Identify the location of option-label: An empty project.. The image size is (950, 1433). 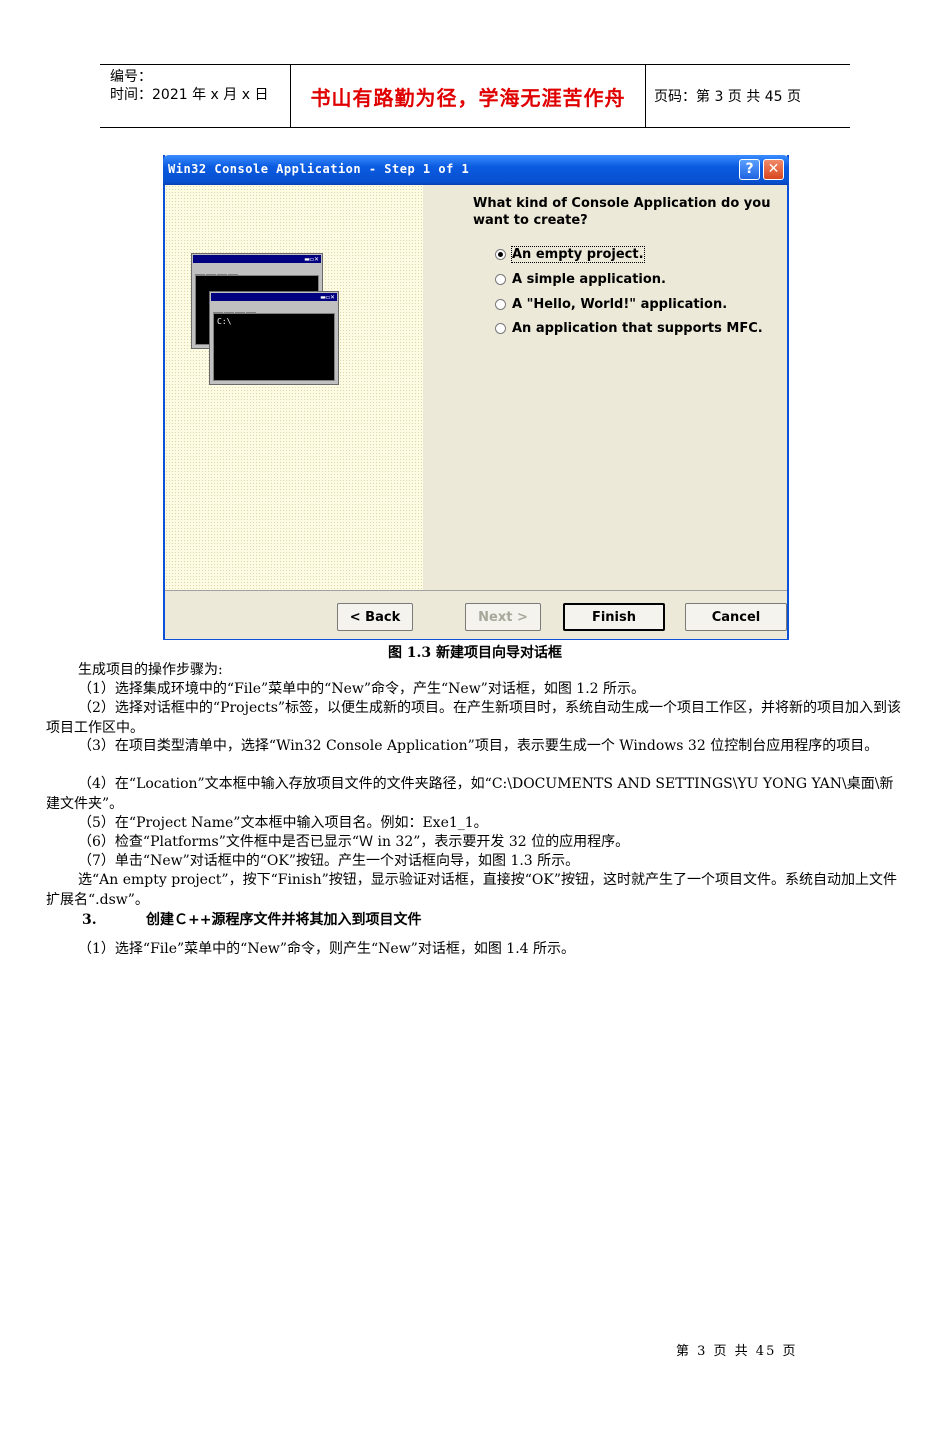
(578, 254).